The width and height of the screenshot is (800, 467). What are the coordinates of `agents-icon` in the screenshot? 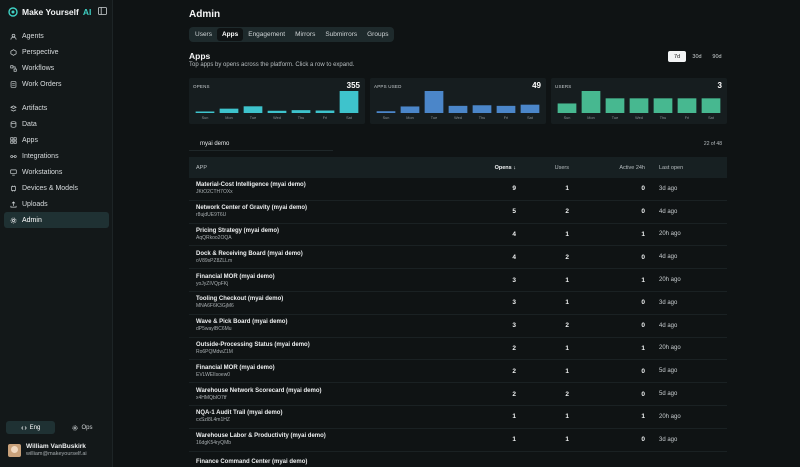 It's located at (13, 36).